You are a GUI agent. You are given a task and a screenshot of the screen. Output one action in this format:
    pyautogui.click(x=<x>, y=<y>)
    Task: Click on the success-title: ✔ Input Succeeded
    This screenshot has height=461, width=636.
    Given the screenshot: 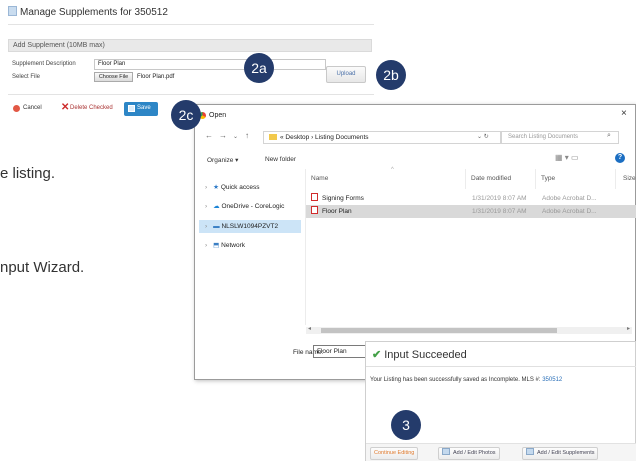 What is the action you would take?
    pyautogui.click(x=419, y=354)
    